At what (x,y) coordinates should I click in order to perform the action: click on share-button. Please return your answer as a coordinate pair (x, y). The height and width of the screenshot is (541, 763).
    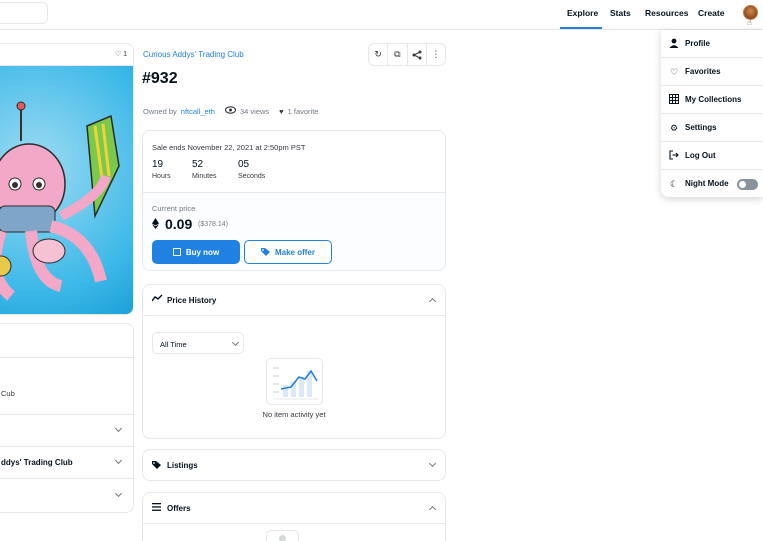
    Looking at the image, I should click on (417, 54).